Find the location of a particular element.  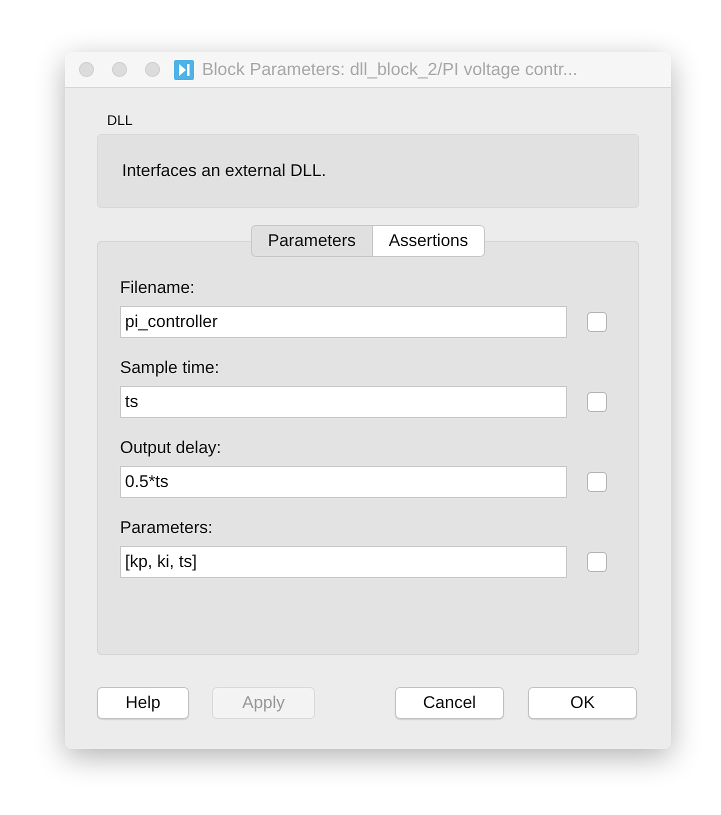

input-field: pi_controller is located at coordinates (343, 322).